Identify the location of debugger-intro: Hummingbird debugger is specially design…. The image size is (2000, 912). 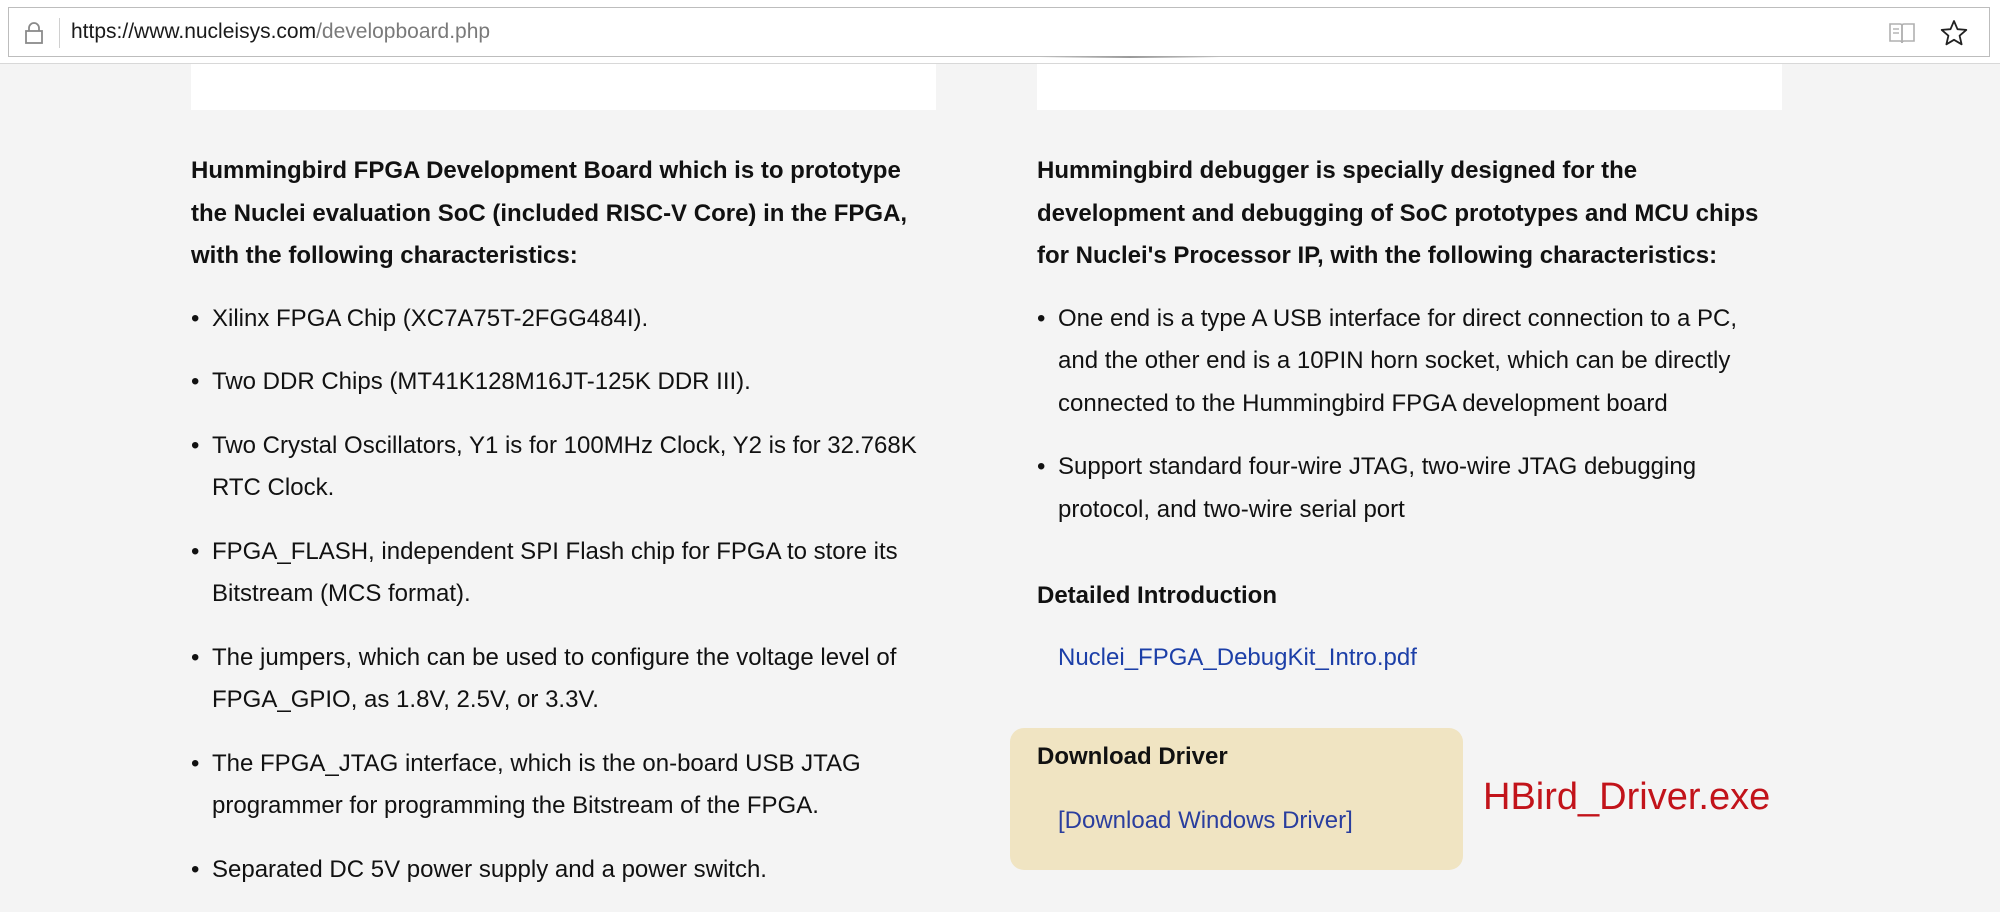
(1398, 213).